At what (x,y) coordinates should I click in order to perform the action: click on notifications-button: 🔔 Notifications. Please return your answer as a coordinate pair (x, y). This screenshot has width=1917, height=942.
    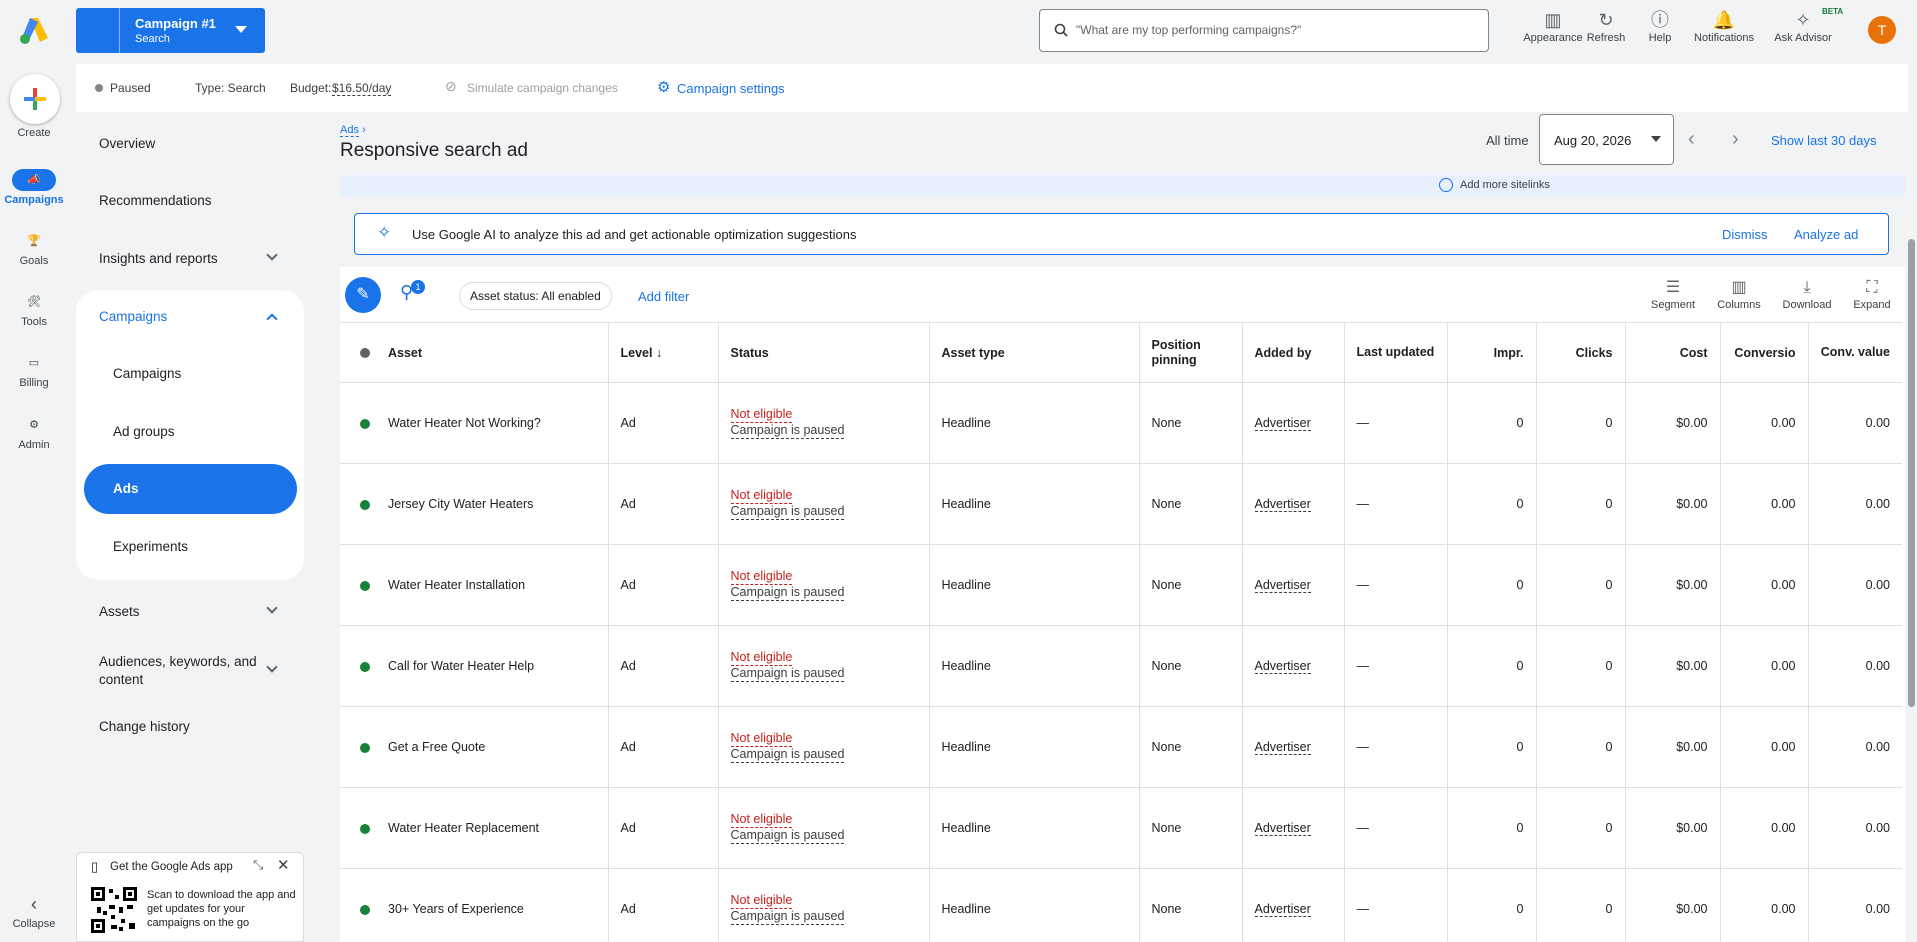
    Looking at the image, I should click on (1724, 26).